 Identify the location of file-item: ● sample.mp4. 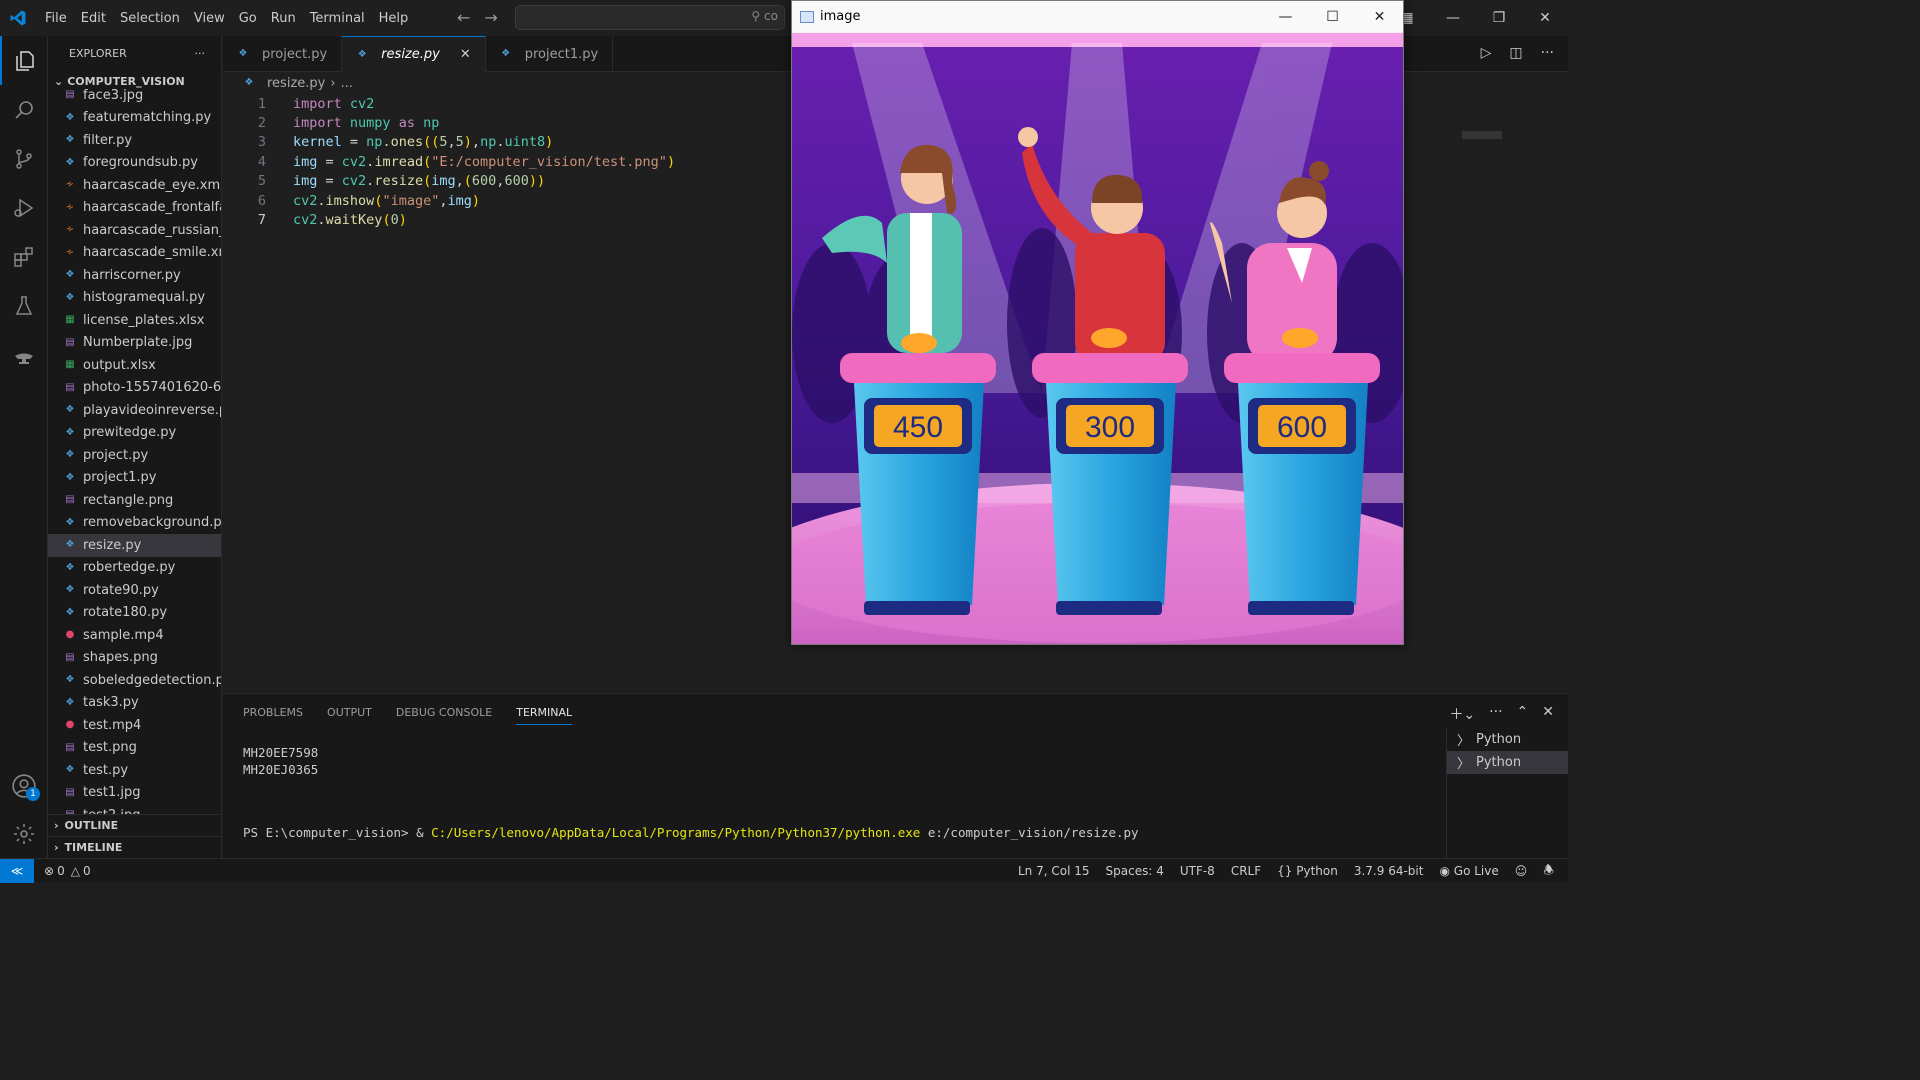
(134, 635).